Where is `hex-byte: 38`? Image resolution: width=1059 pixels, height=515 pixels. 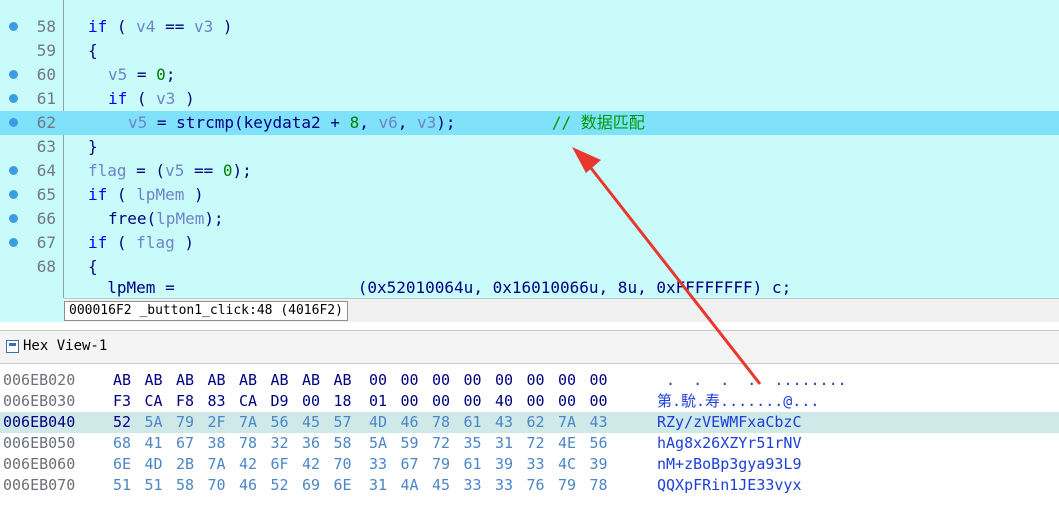 hex-byte: 38 is located at coordinates (217, 443).